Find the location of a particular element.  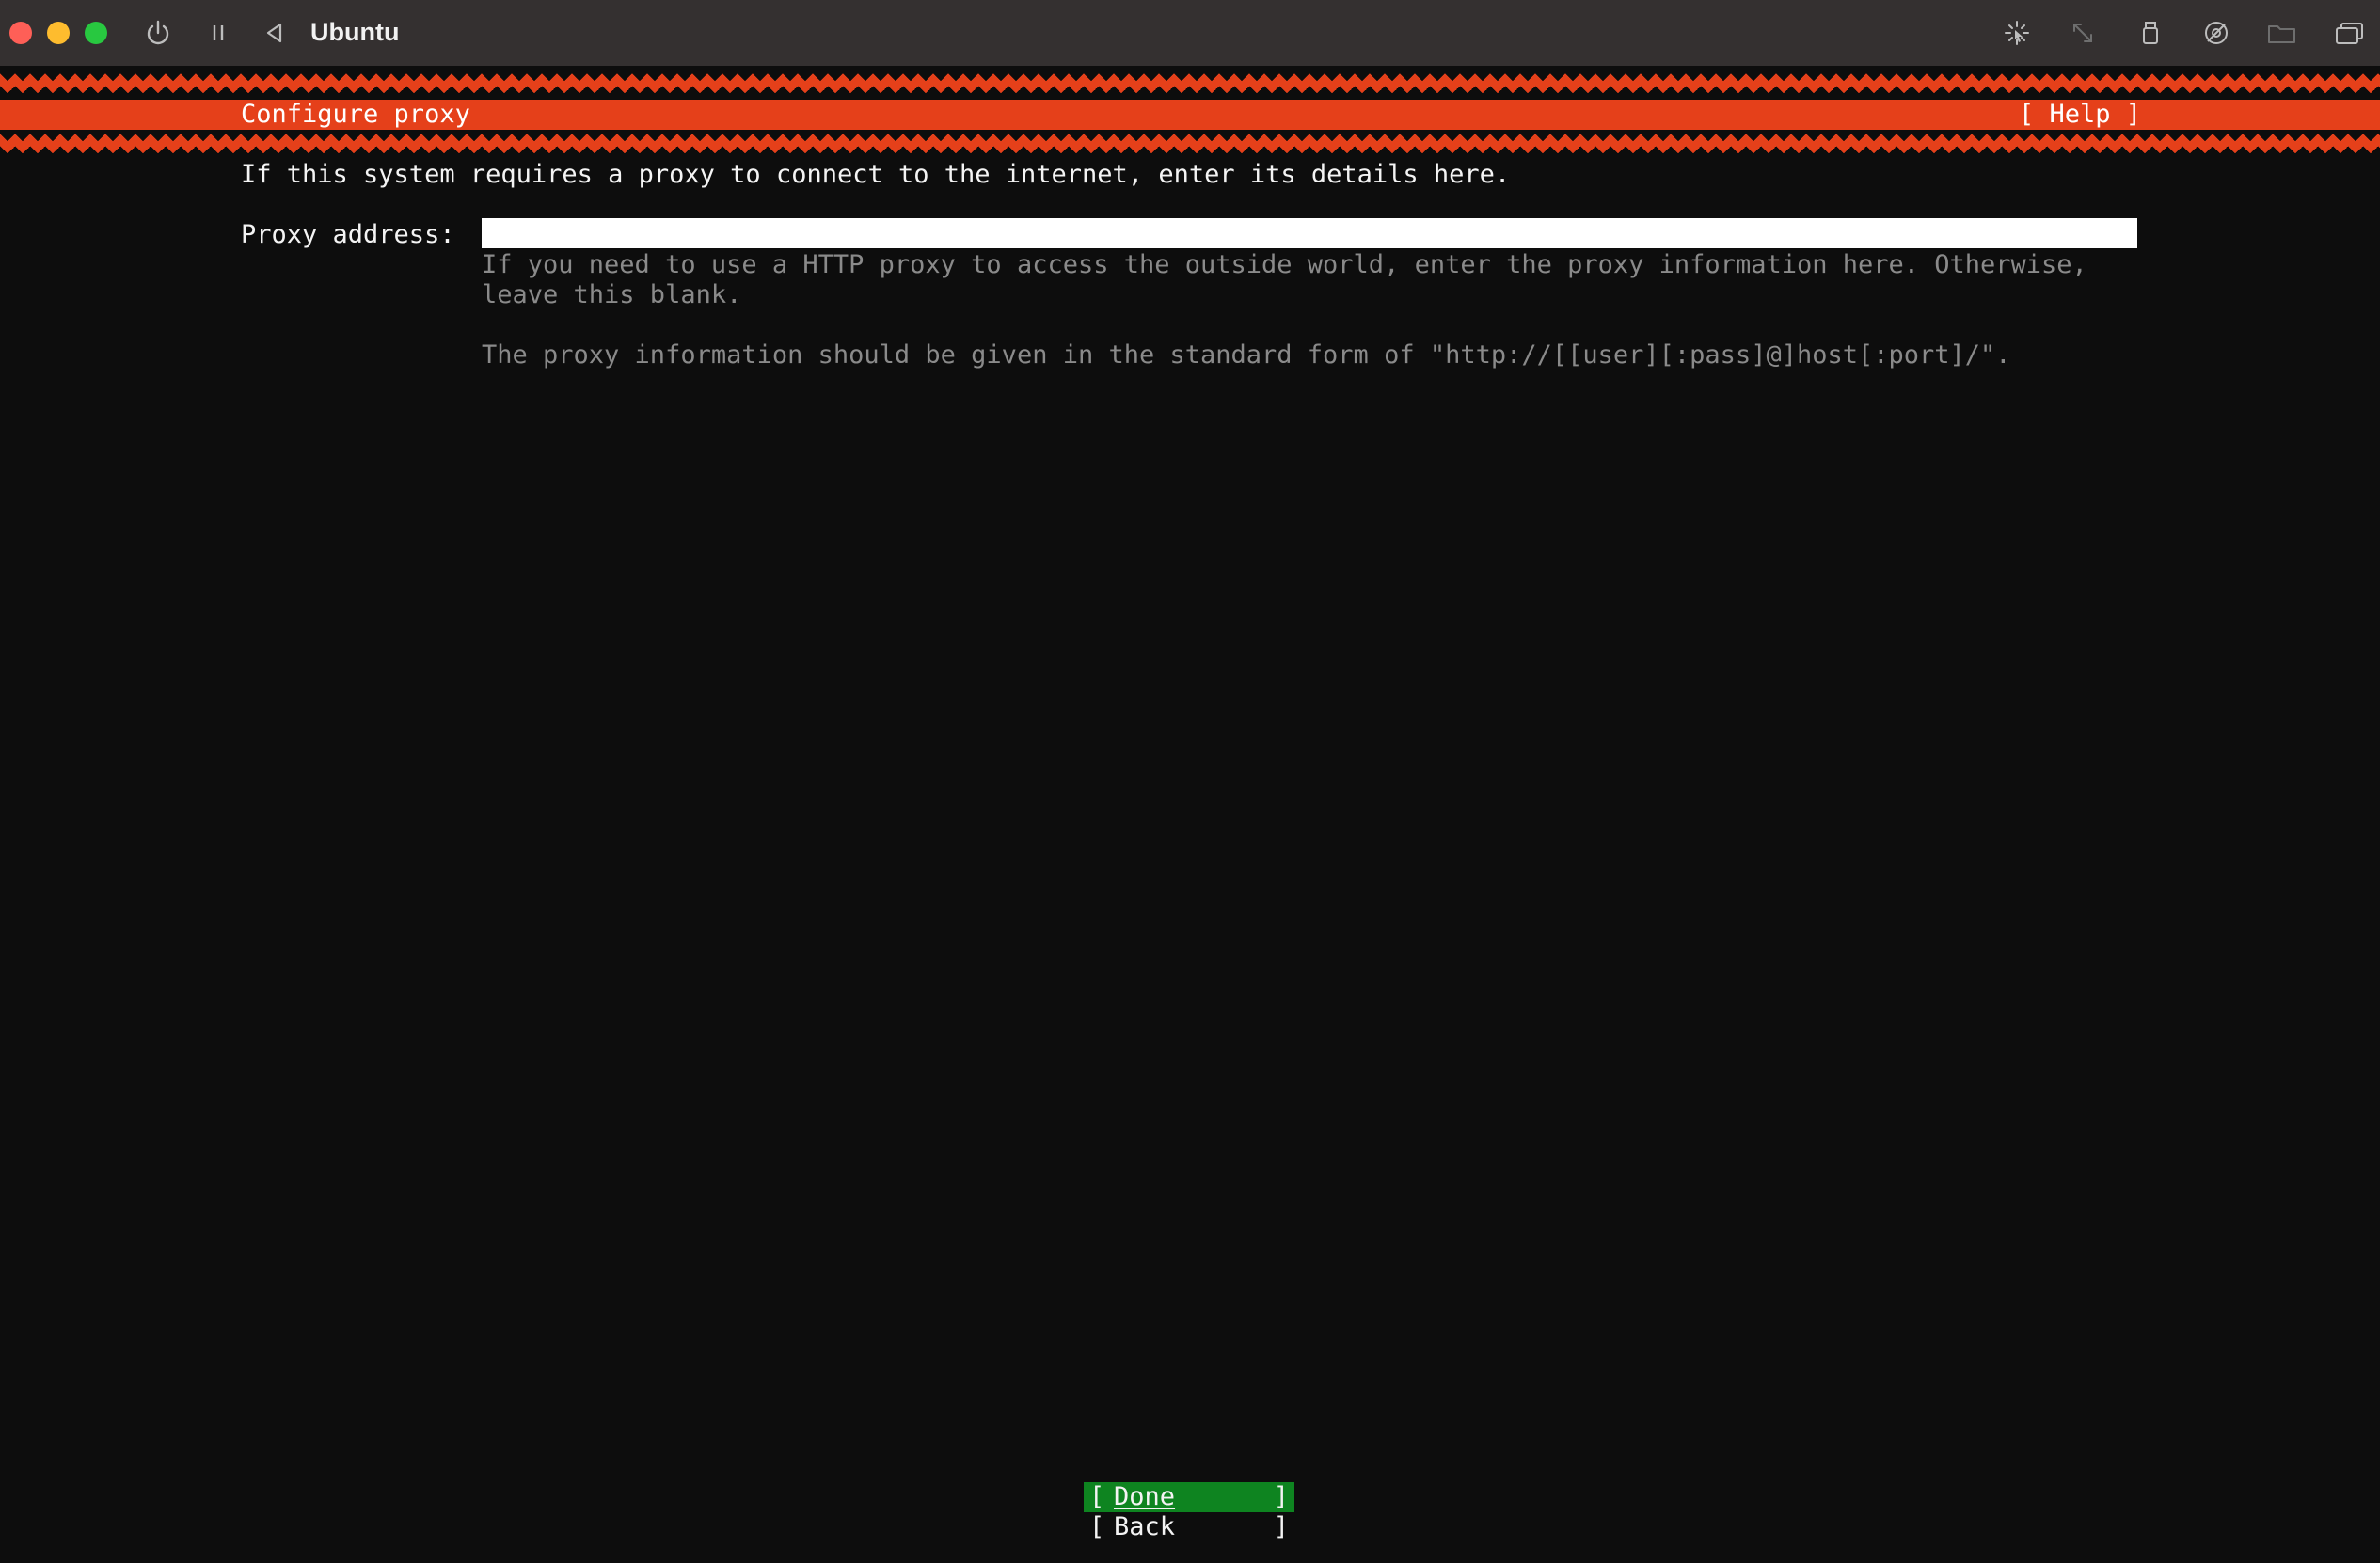

back-button-right-bracket: ] is located at coordinates (1281, 1526).